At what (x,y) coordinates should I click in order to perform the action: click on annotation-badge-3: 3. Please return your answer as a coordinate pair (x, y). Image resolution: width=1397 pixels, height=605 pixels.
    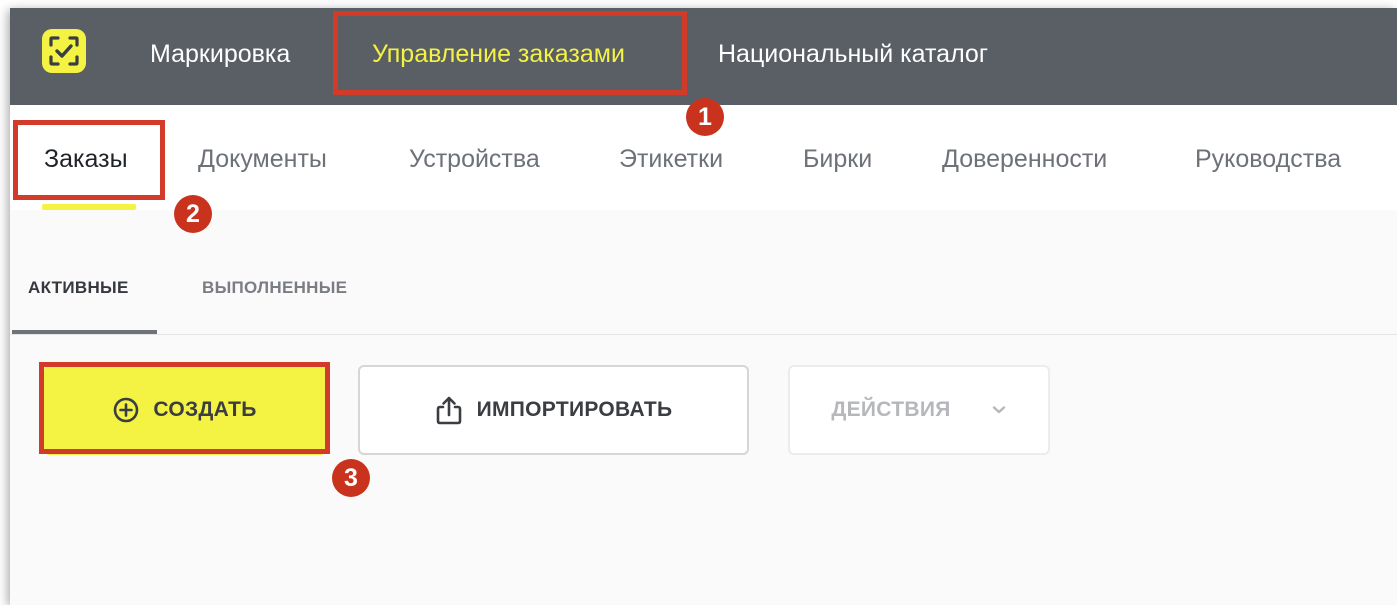
    Looking at the image, I should click on (351, 478).